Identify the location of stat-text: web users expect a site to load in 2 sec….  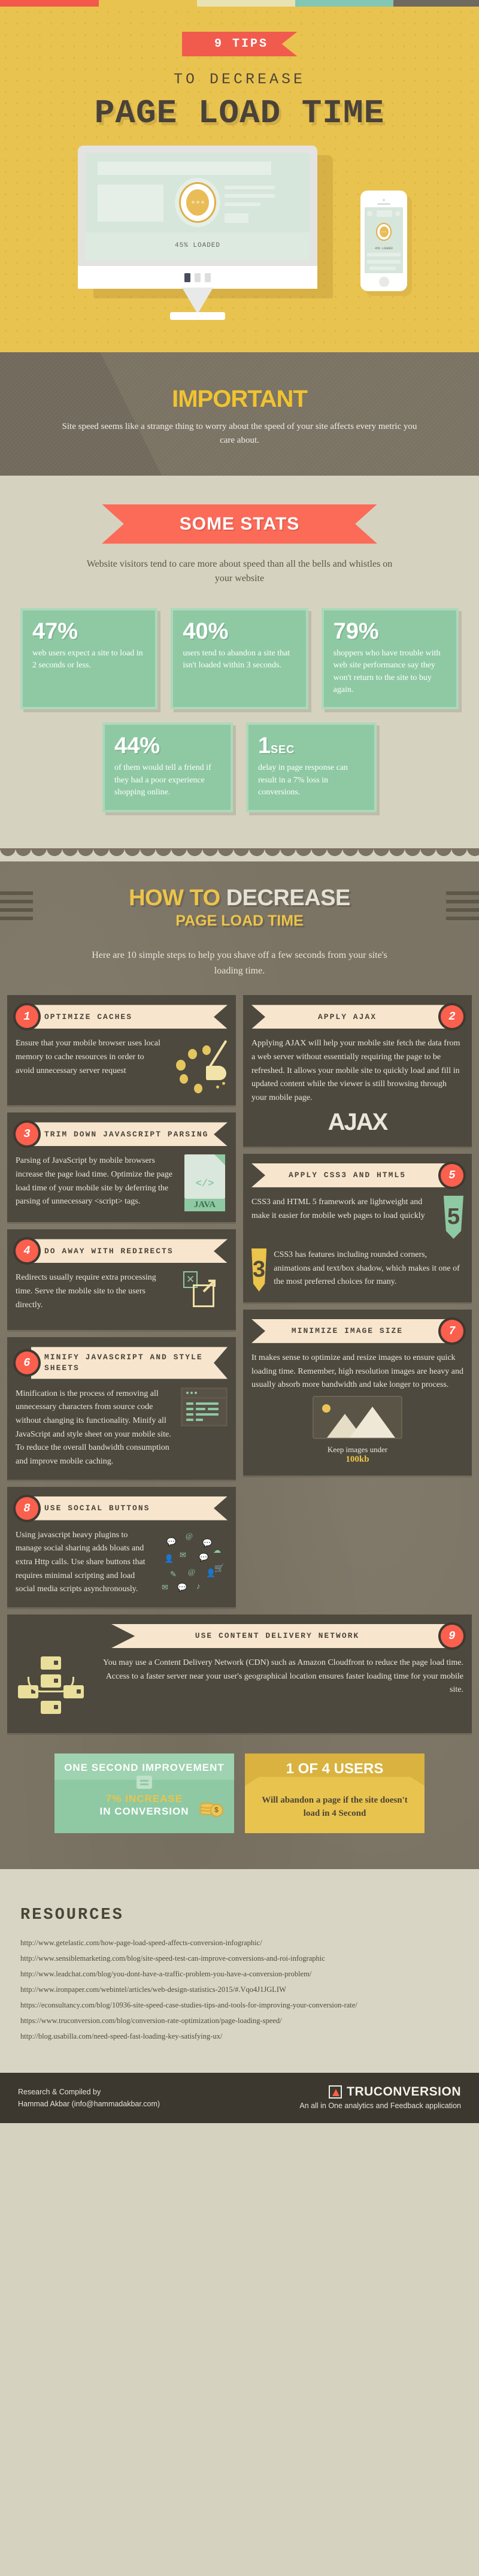
(88, 659).